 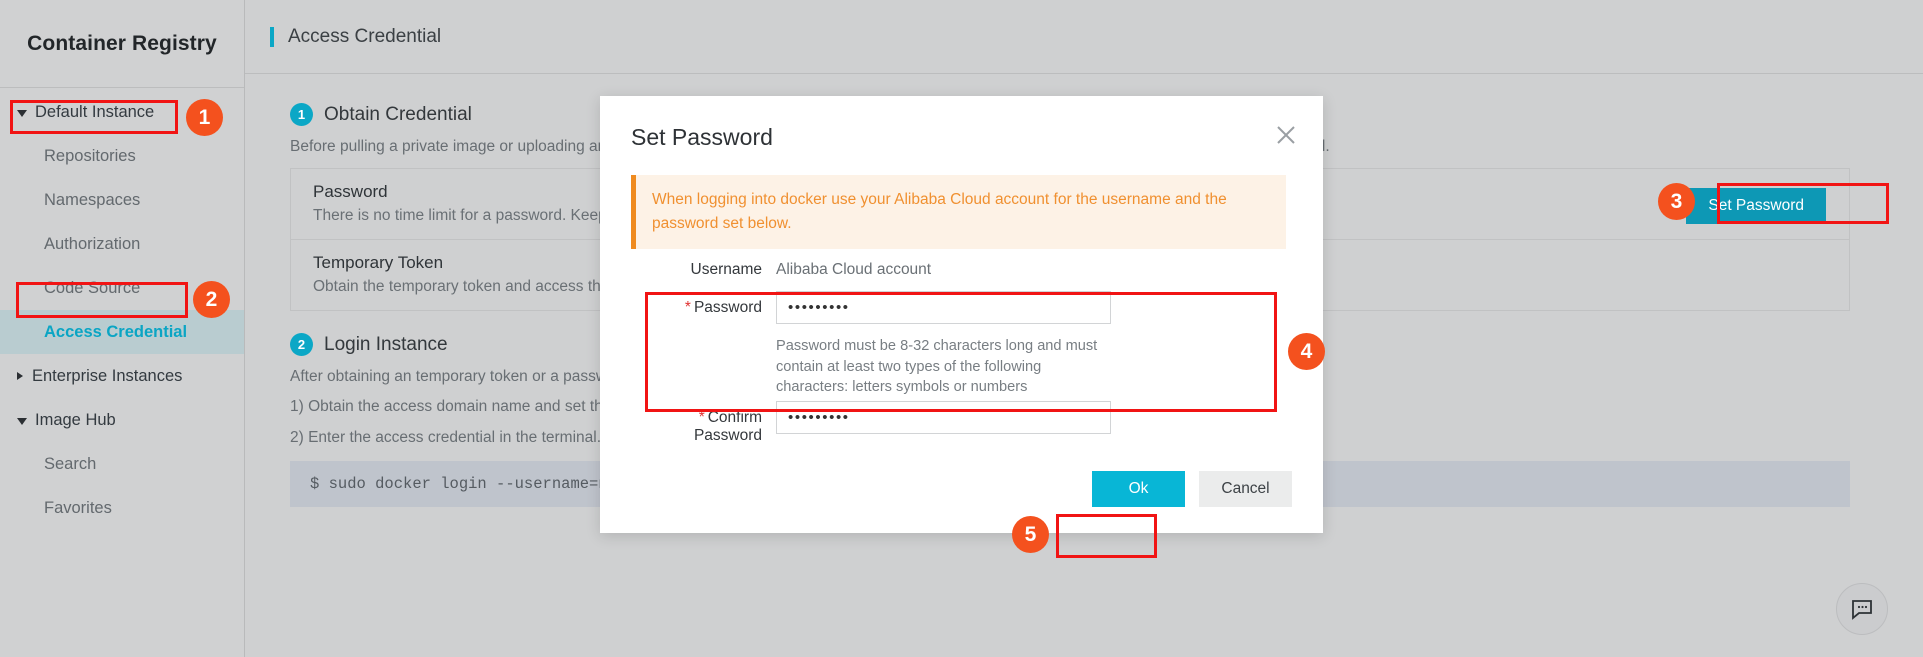 I want to click on page-header: Access Credential, so click(x=1084, y=37).